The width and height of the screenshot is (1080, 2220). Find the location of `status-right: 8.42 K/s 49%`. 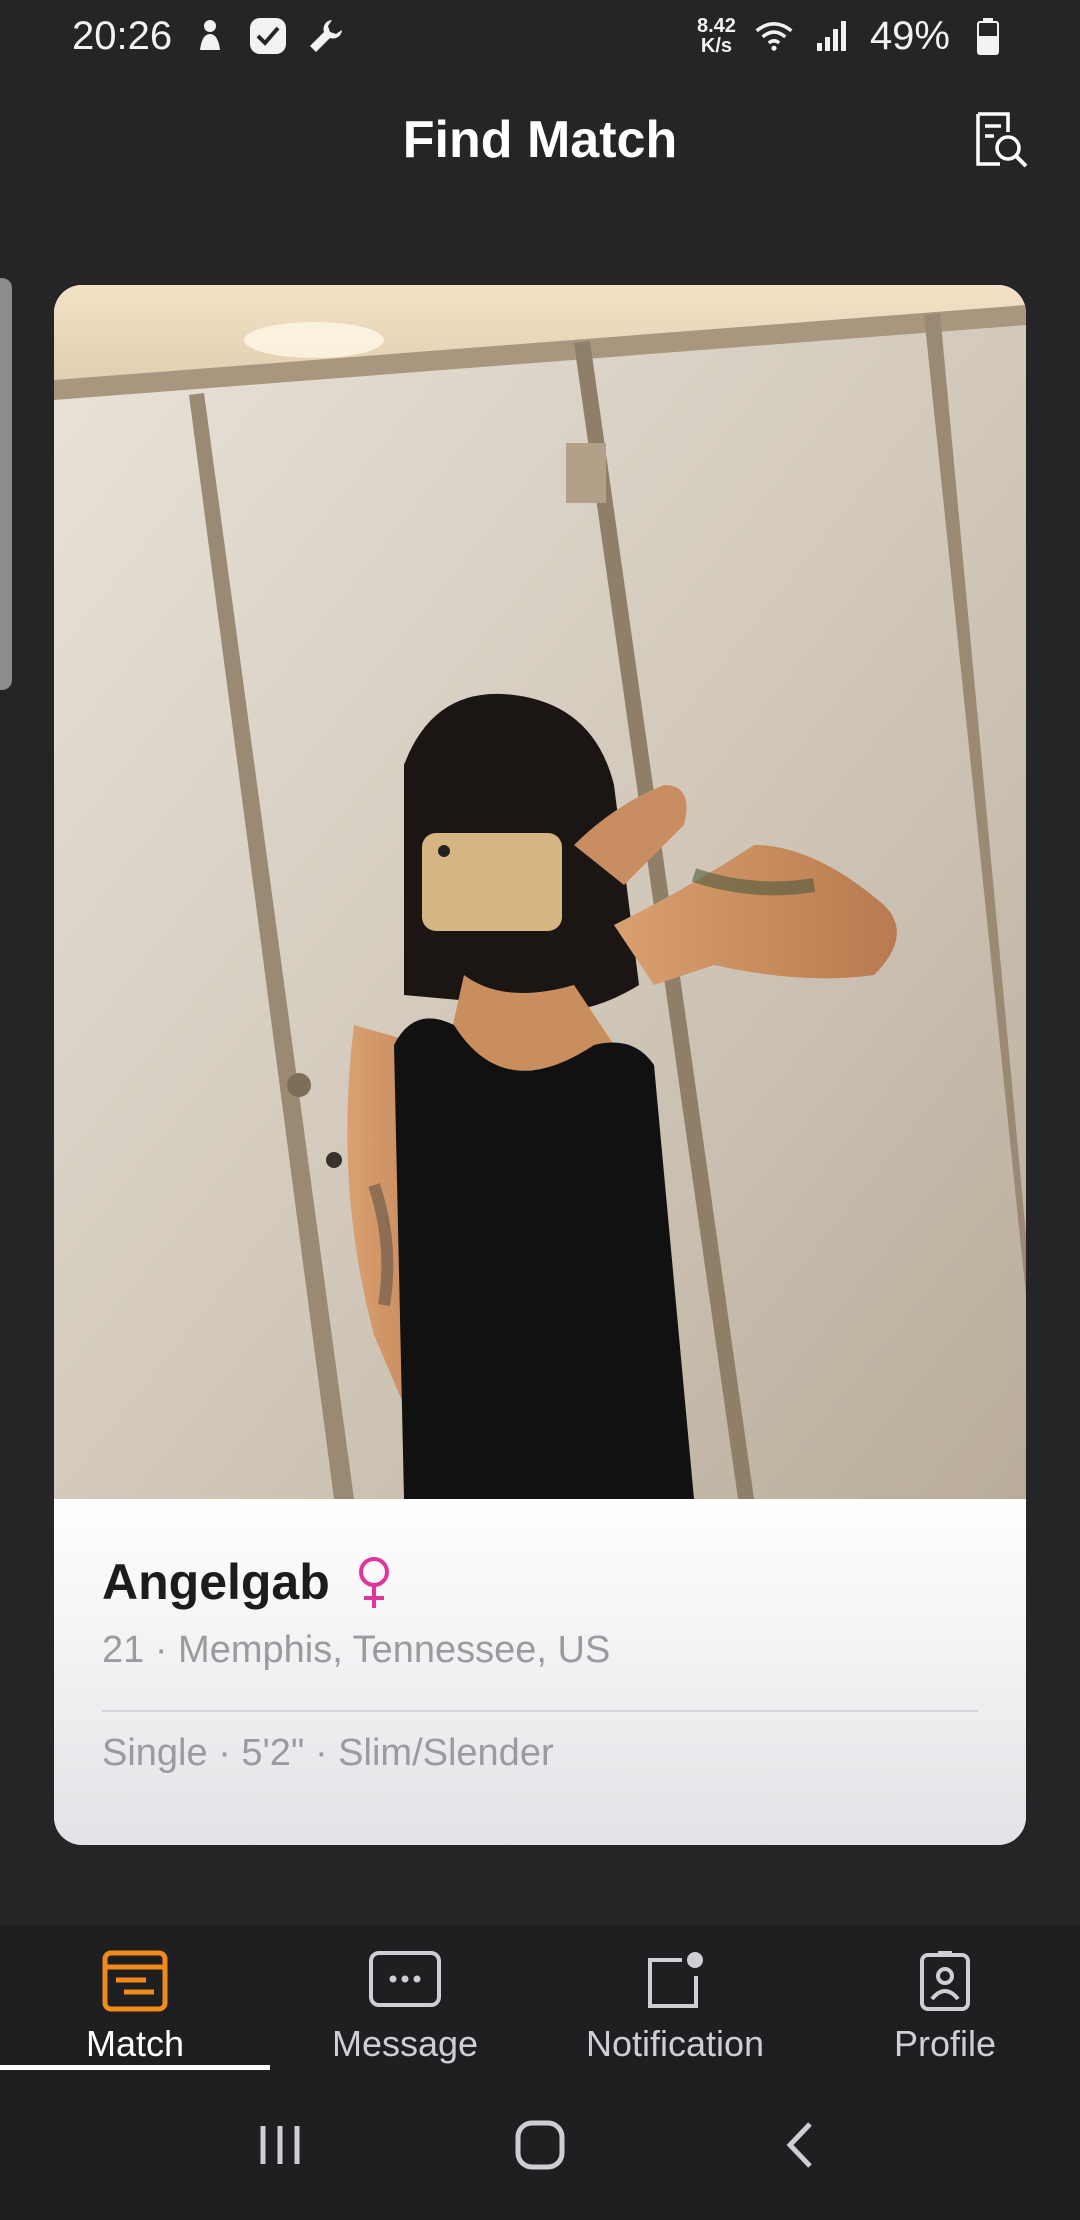

status-right: 8.42 K/s 49% is located at coordinates (852, 36).